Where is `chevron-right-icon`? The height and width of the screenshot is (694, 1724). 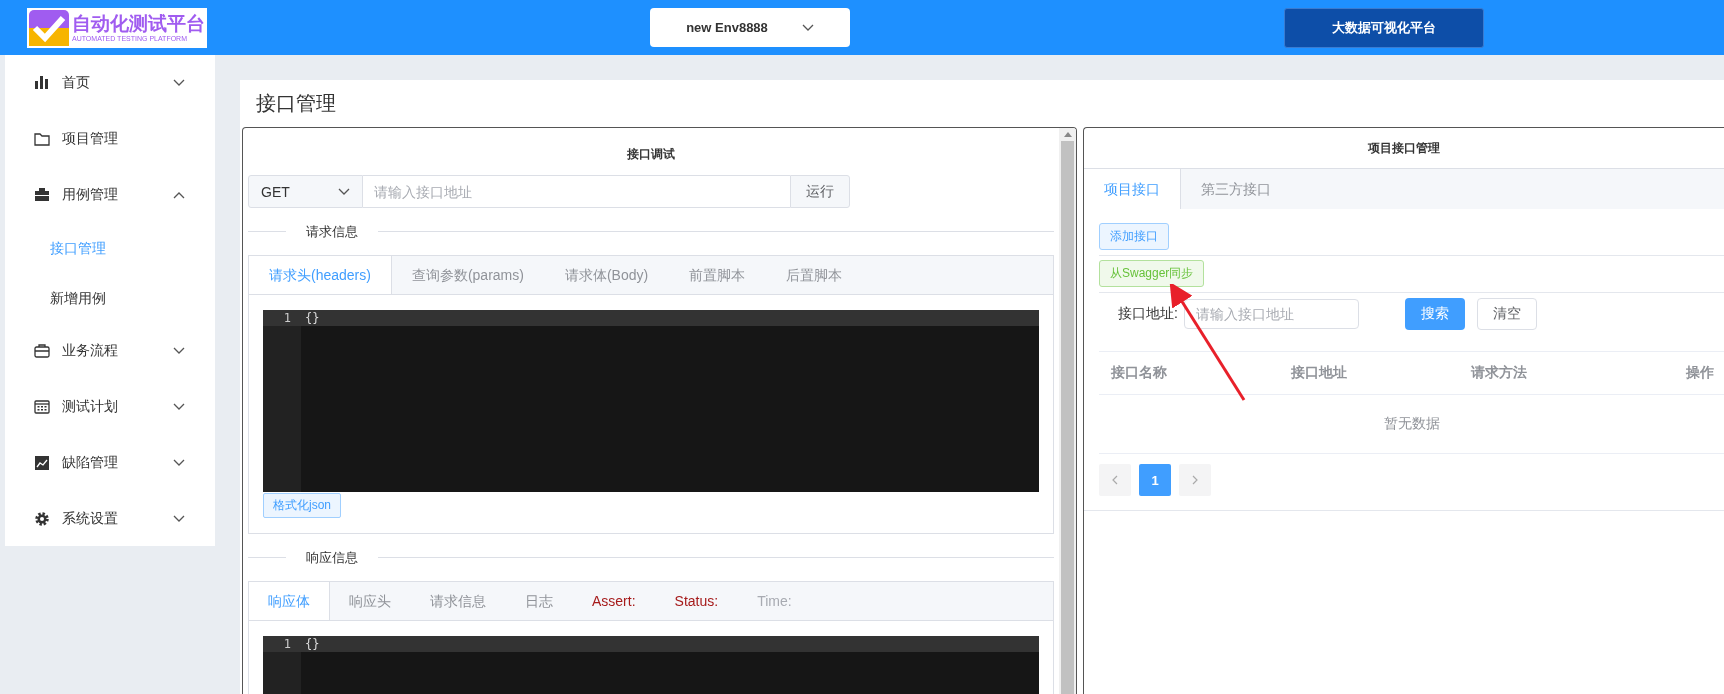
chevron-right-icon is located at coordinates (1195, 480).